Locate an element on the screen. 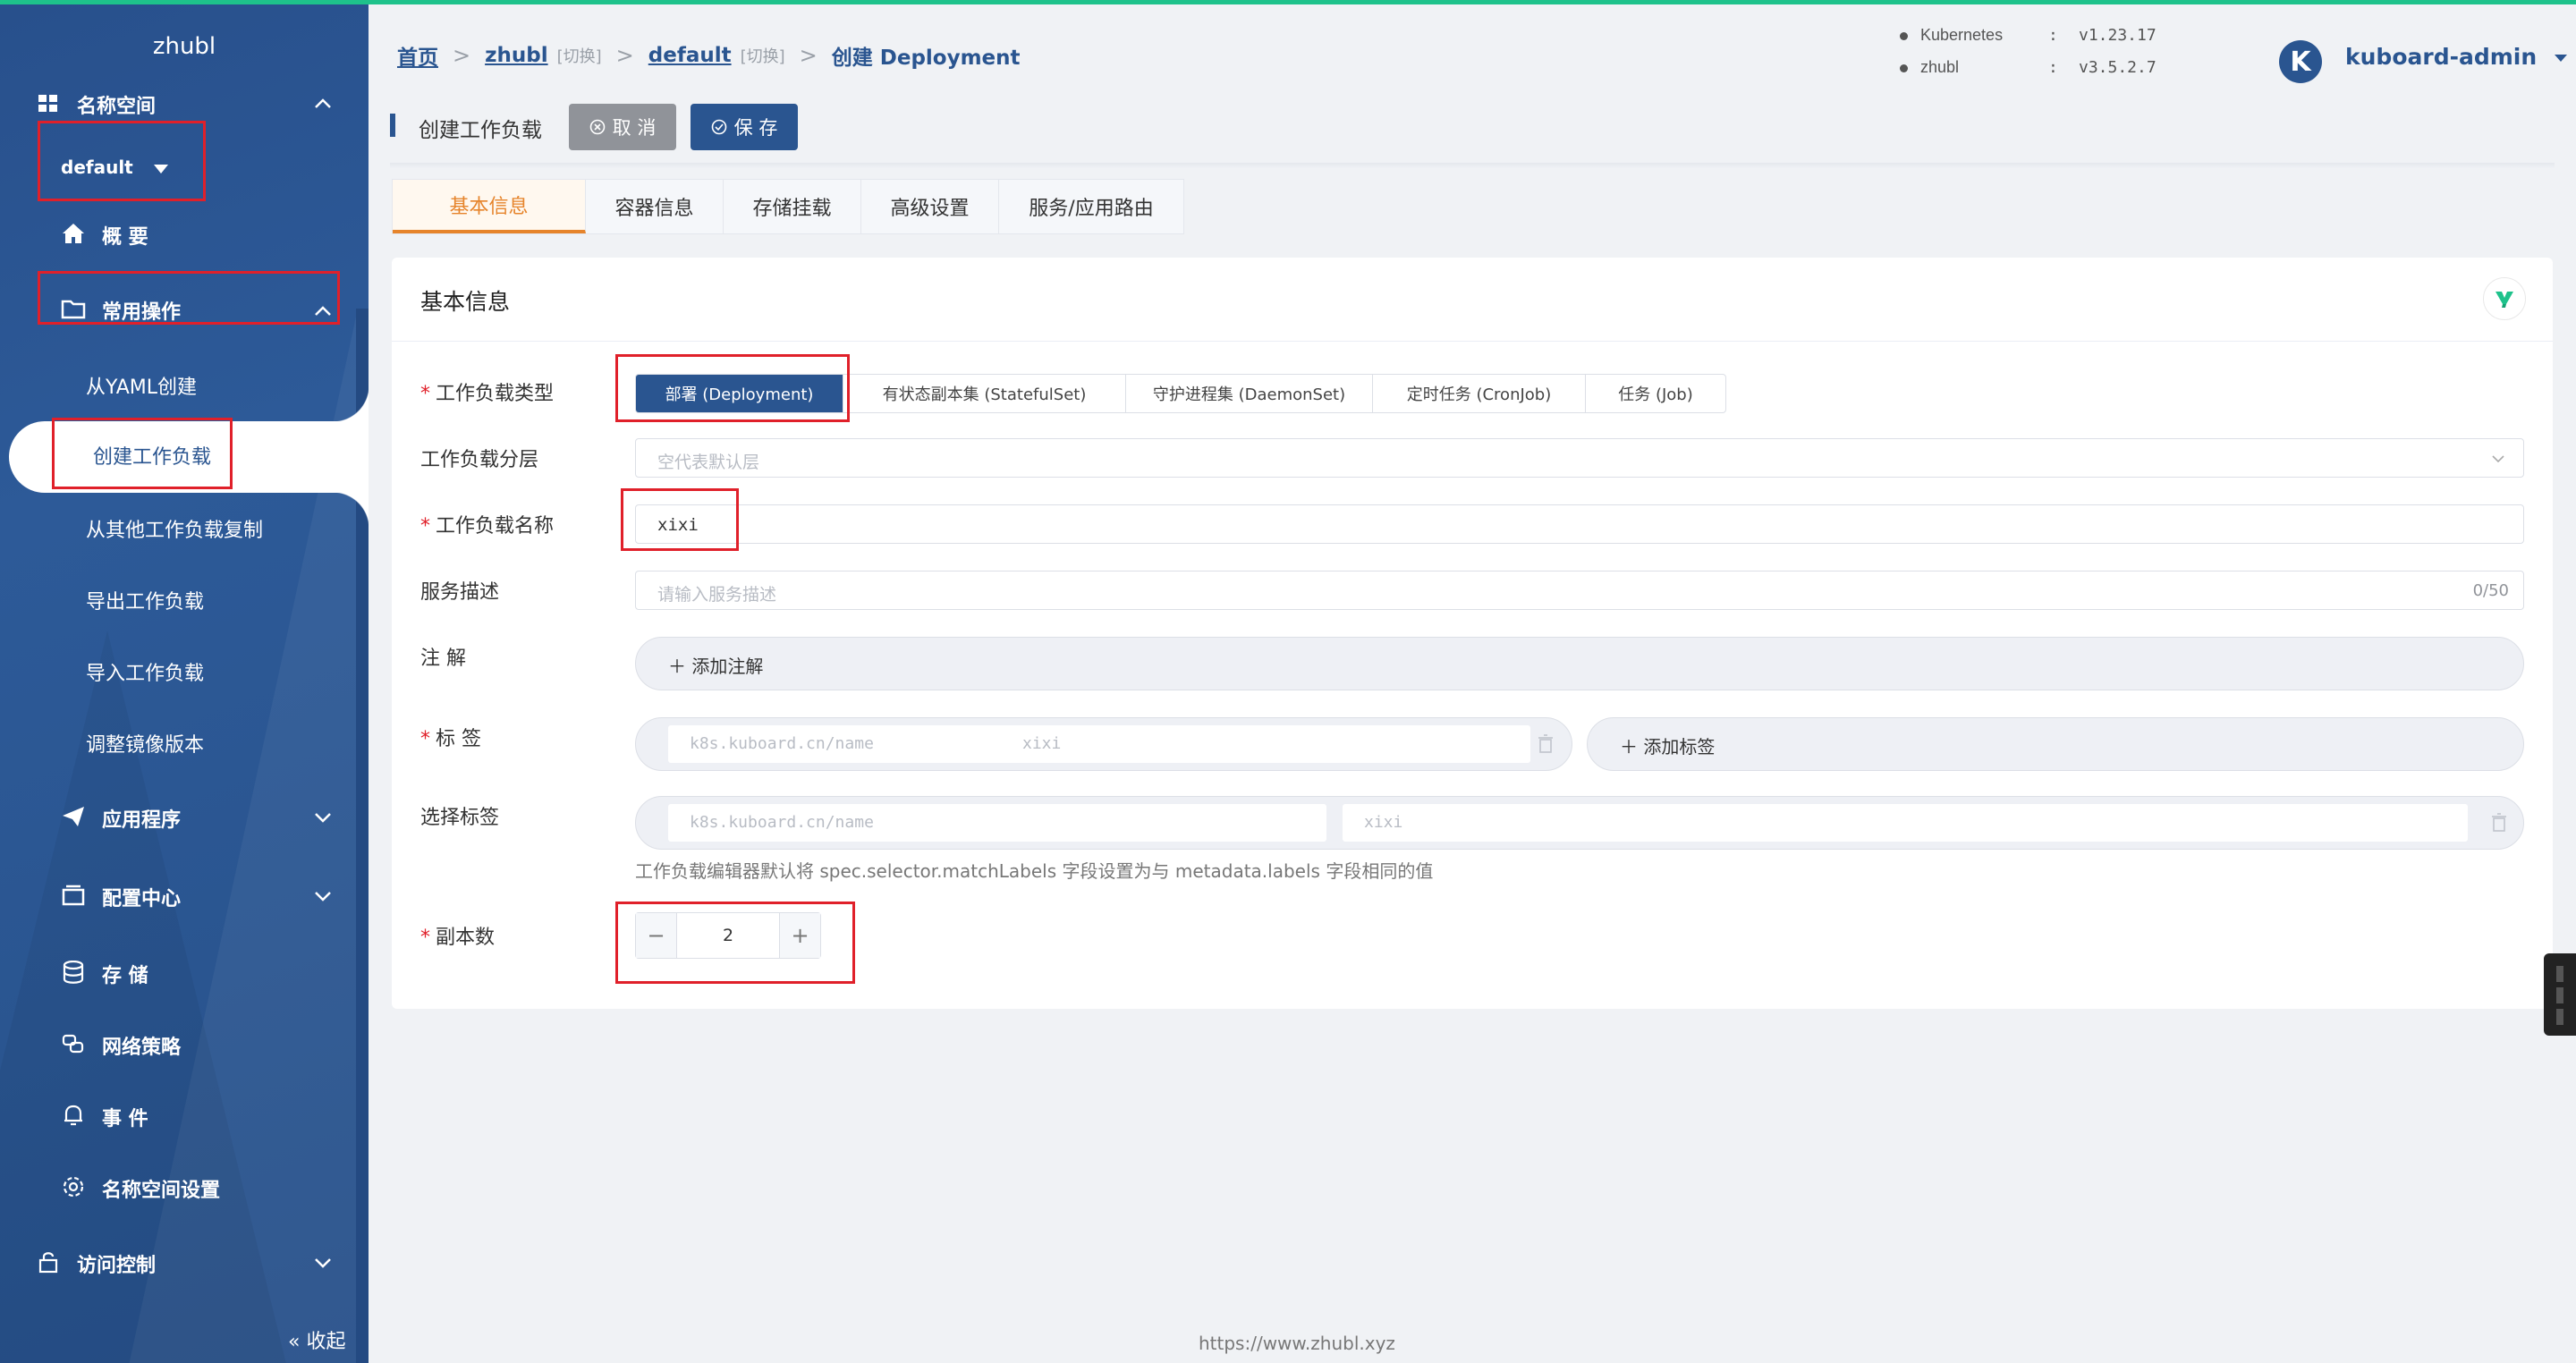  from-yaml-label: 从YAML创建 is located at coordinates (142, 388).